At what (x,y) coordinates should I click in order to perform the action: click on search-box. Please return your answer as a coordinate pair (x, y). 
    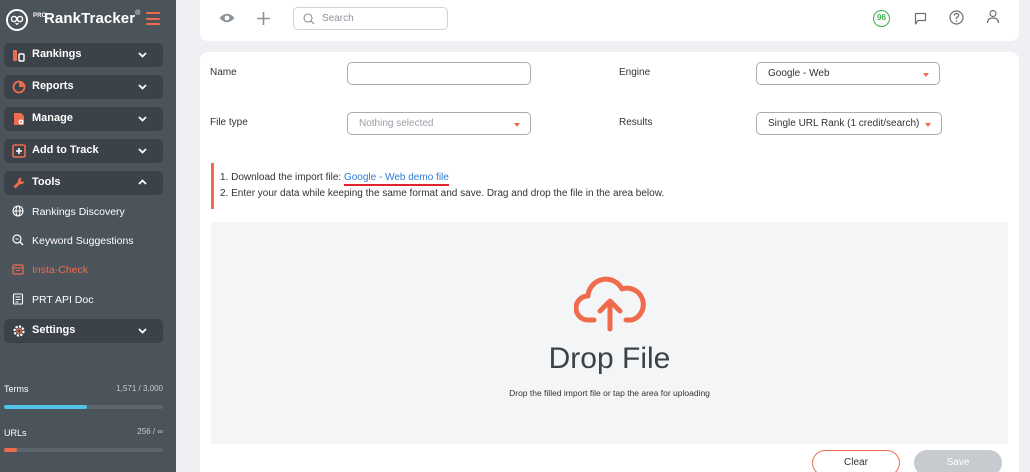
    Looking at the image, I should click on (370, 18).